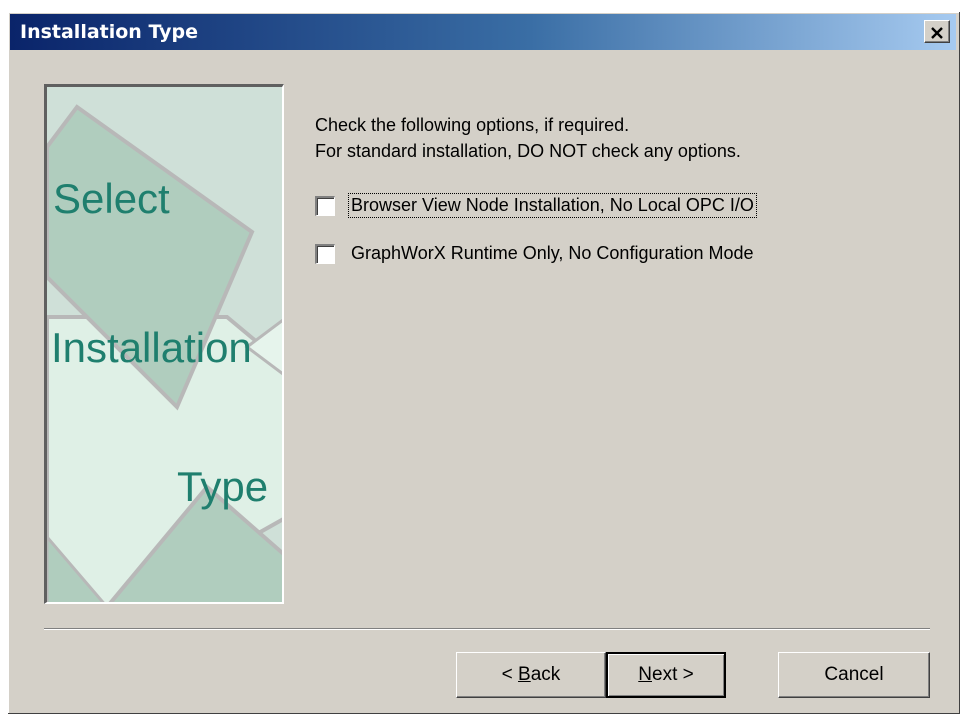  I want to click on back-accel-key: B, so click(524, 674).